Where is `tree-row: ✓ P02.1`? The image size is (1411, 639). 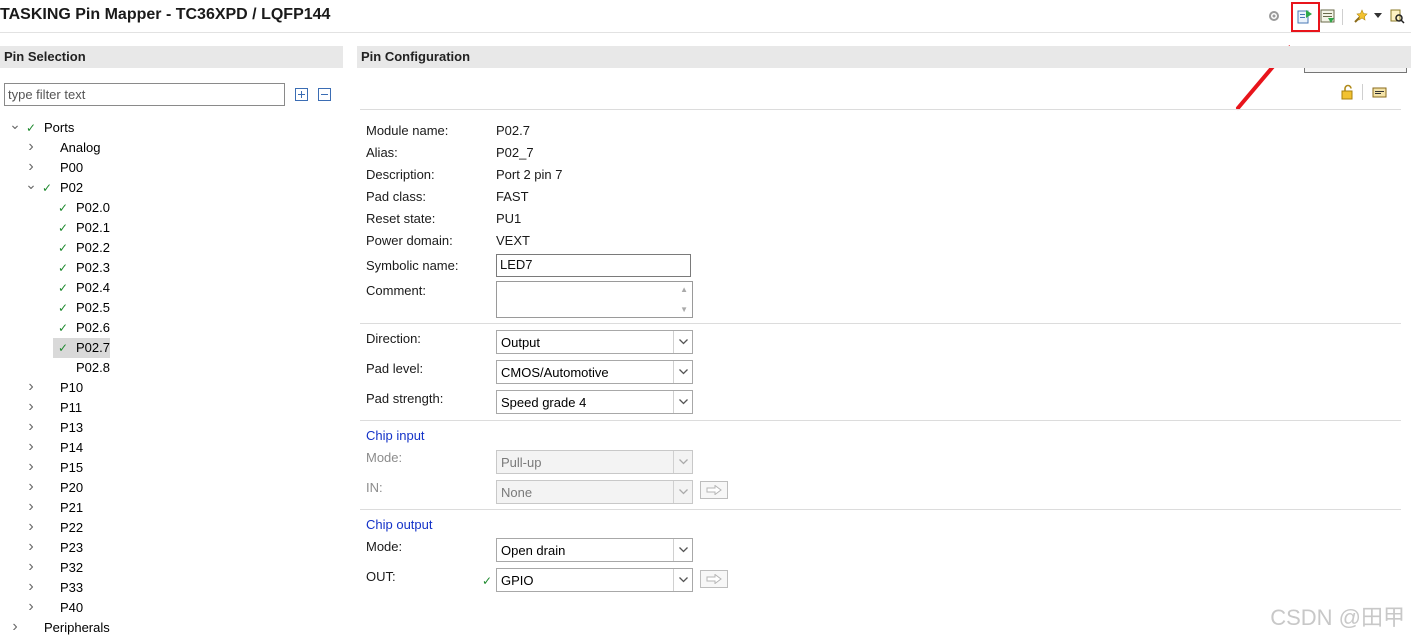 tree-row: ✓ P02.1 is located at coordinates (170, 228).